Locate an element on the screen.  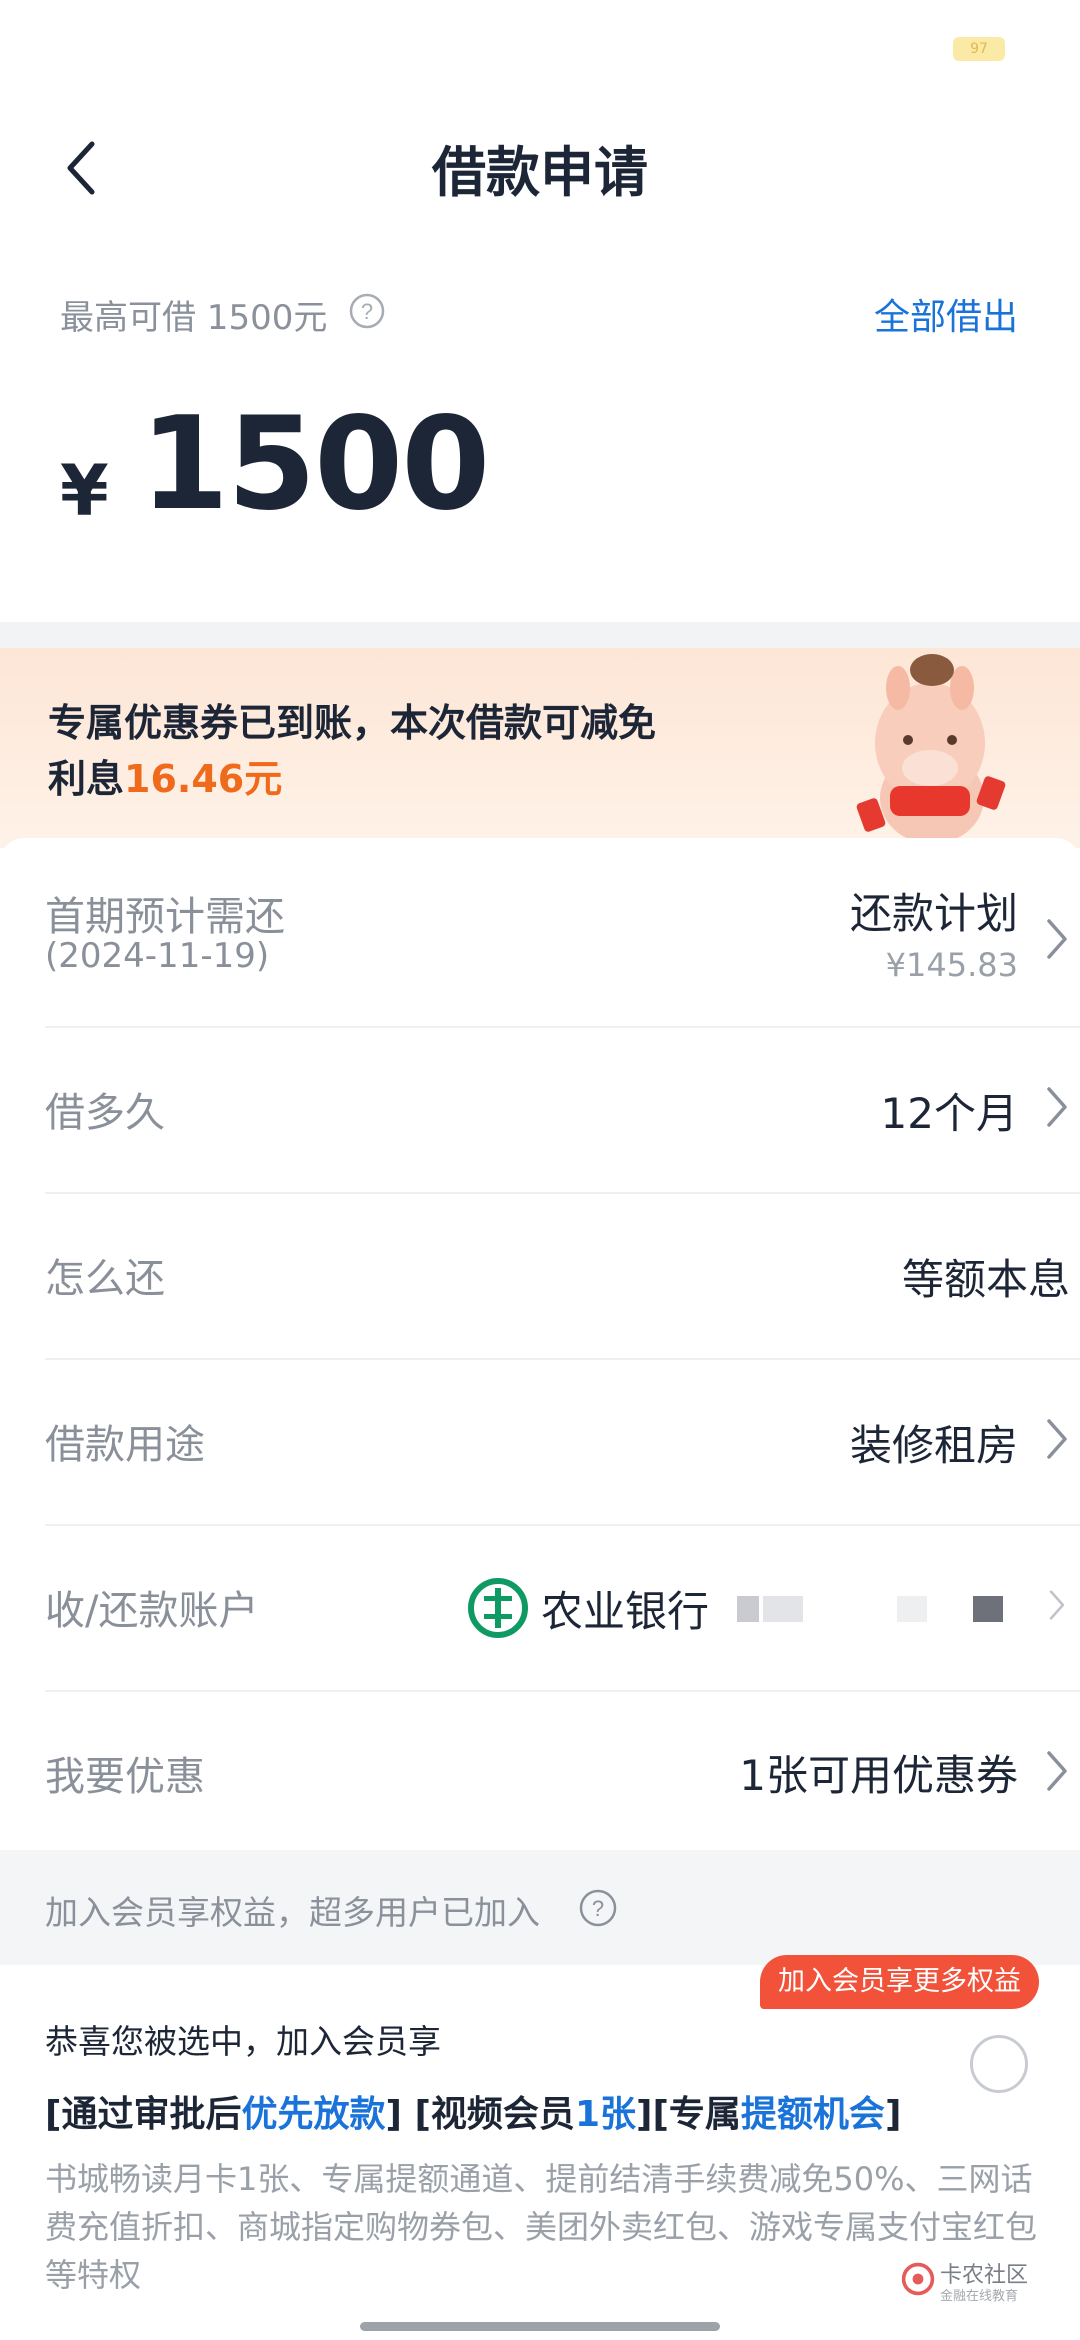
watermark: 卡农社区 金融在线教育 is located at coordinates (965, 2281).